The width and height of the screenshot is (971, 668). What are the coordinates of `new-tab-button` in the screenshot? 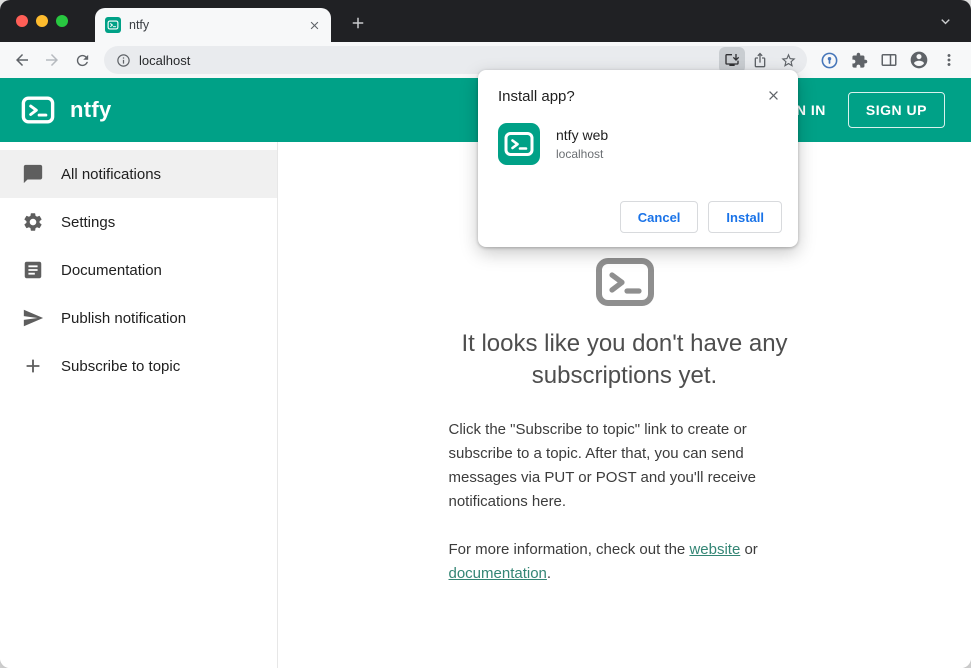 It's located at (358, 23).